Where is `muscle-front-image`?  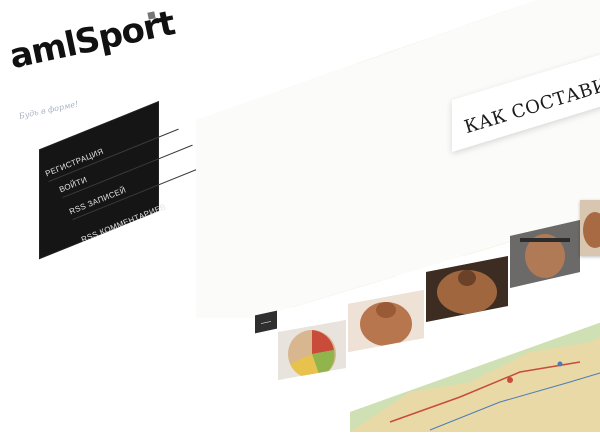
muscle-front-image is located at coordinates (386, 321).